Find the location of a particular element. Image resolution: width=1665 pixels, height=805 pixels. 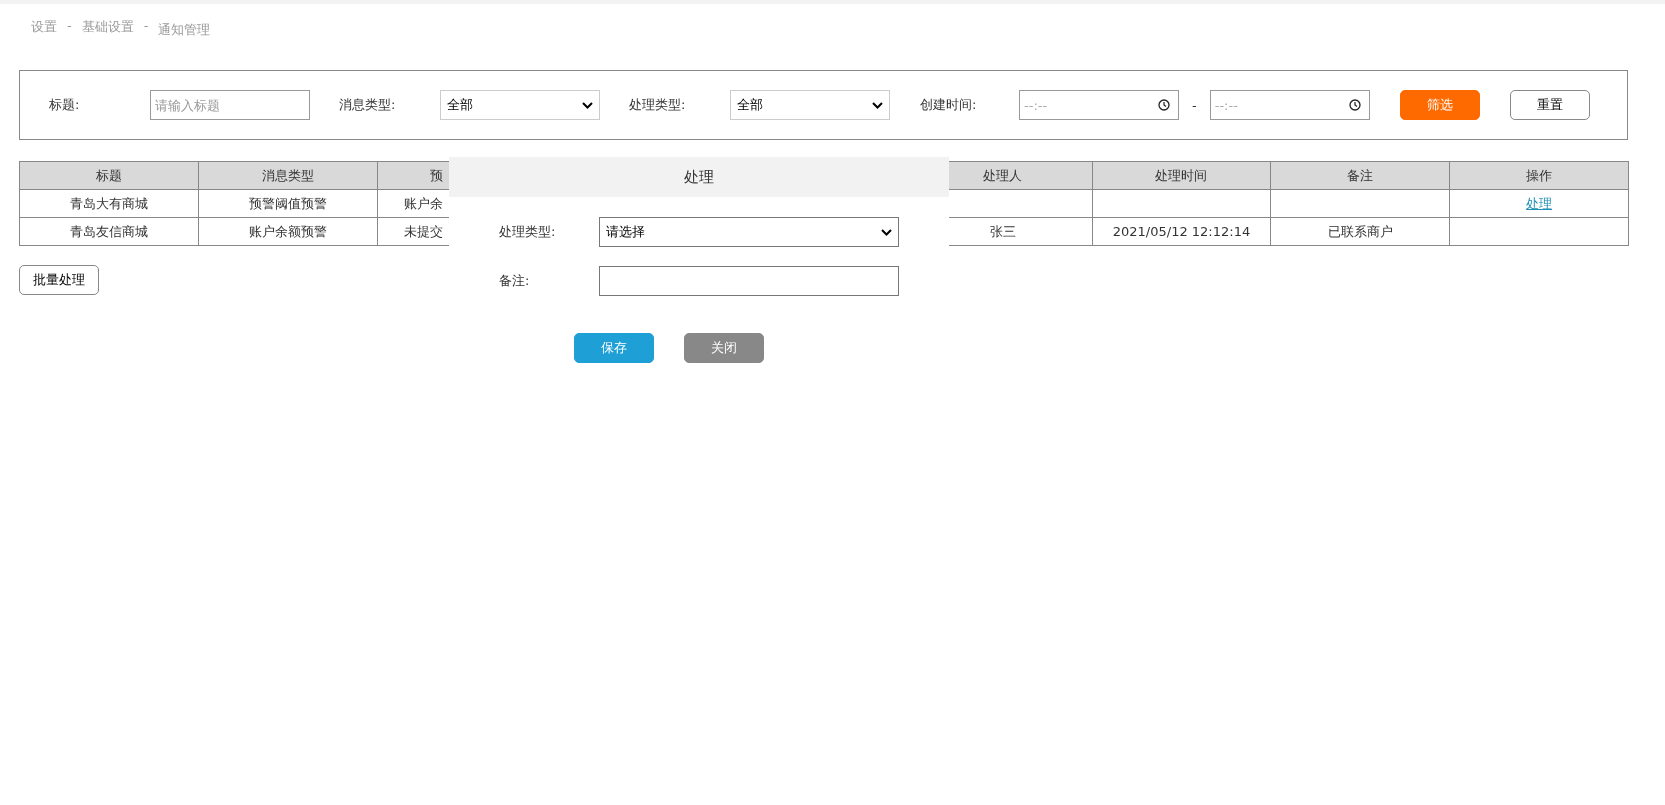

close-button: 关闭 is located at coordinates (724, 348).